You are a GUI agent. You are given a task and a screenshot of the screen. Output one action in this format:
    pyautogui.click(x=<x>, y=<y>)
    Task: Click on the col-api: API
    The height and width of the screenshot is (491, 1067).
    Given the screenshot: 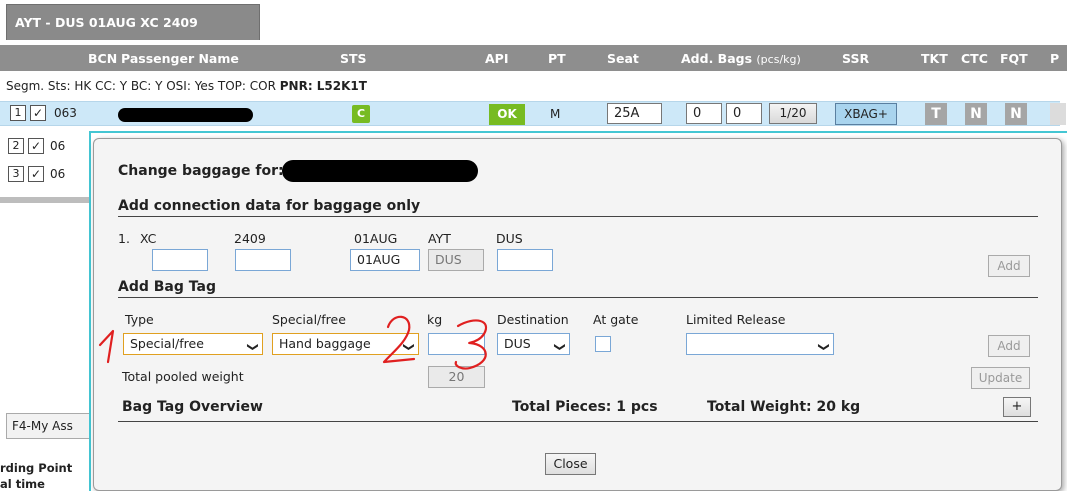 What is the action you would take?
    pyautogui.click(x=497, y=58)
    